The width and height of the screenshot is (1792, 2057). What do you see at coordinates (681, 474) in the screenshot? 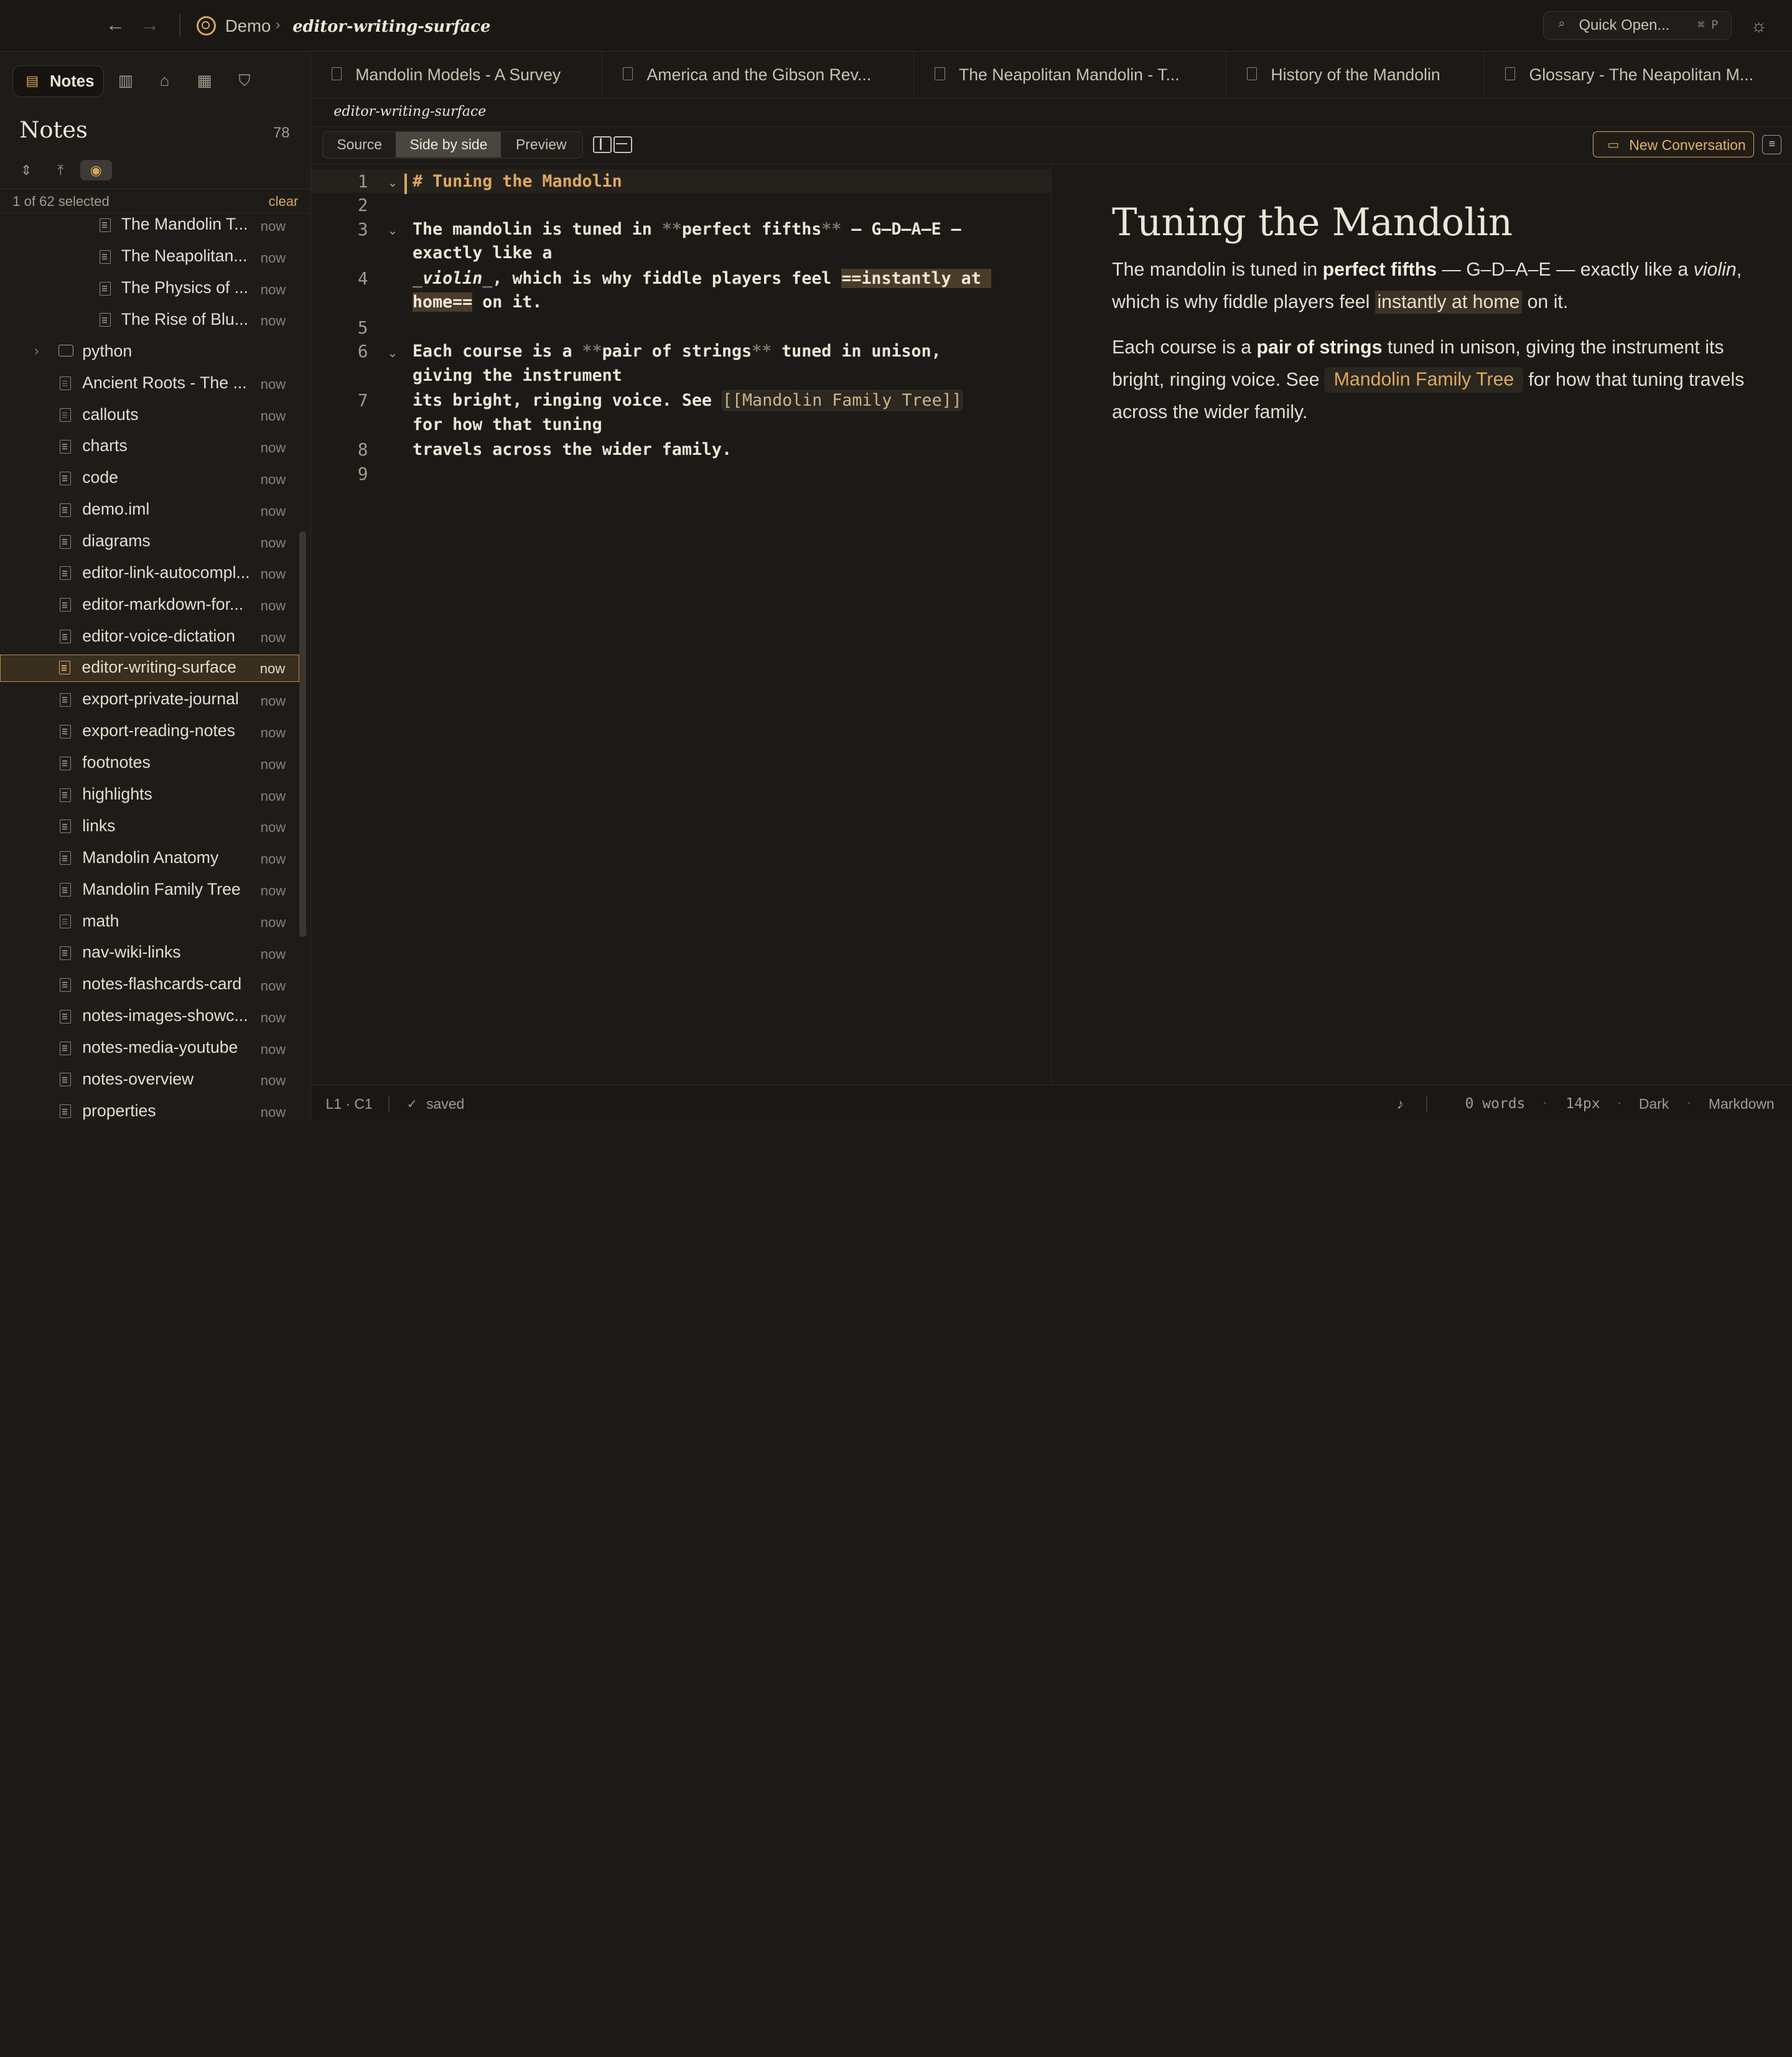
I see `editor-line: 9` at bounding box center [681, 474].